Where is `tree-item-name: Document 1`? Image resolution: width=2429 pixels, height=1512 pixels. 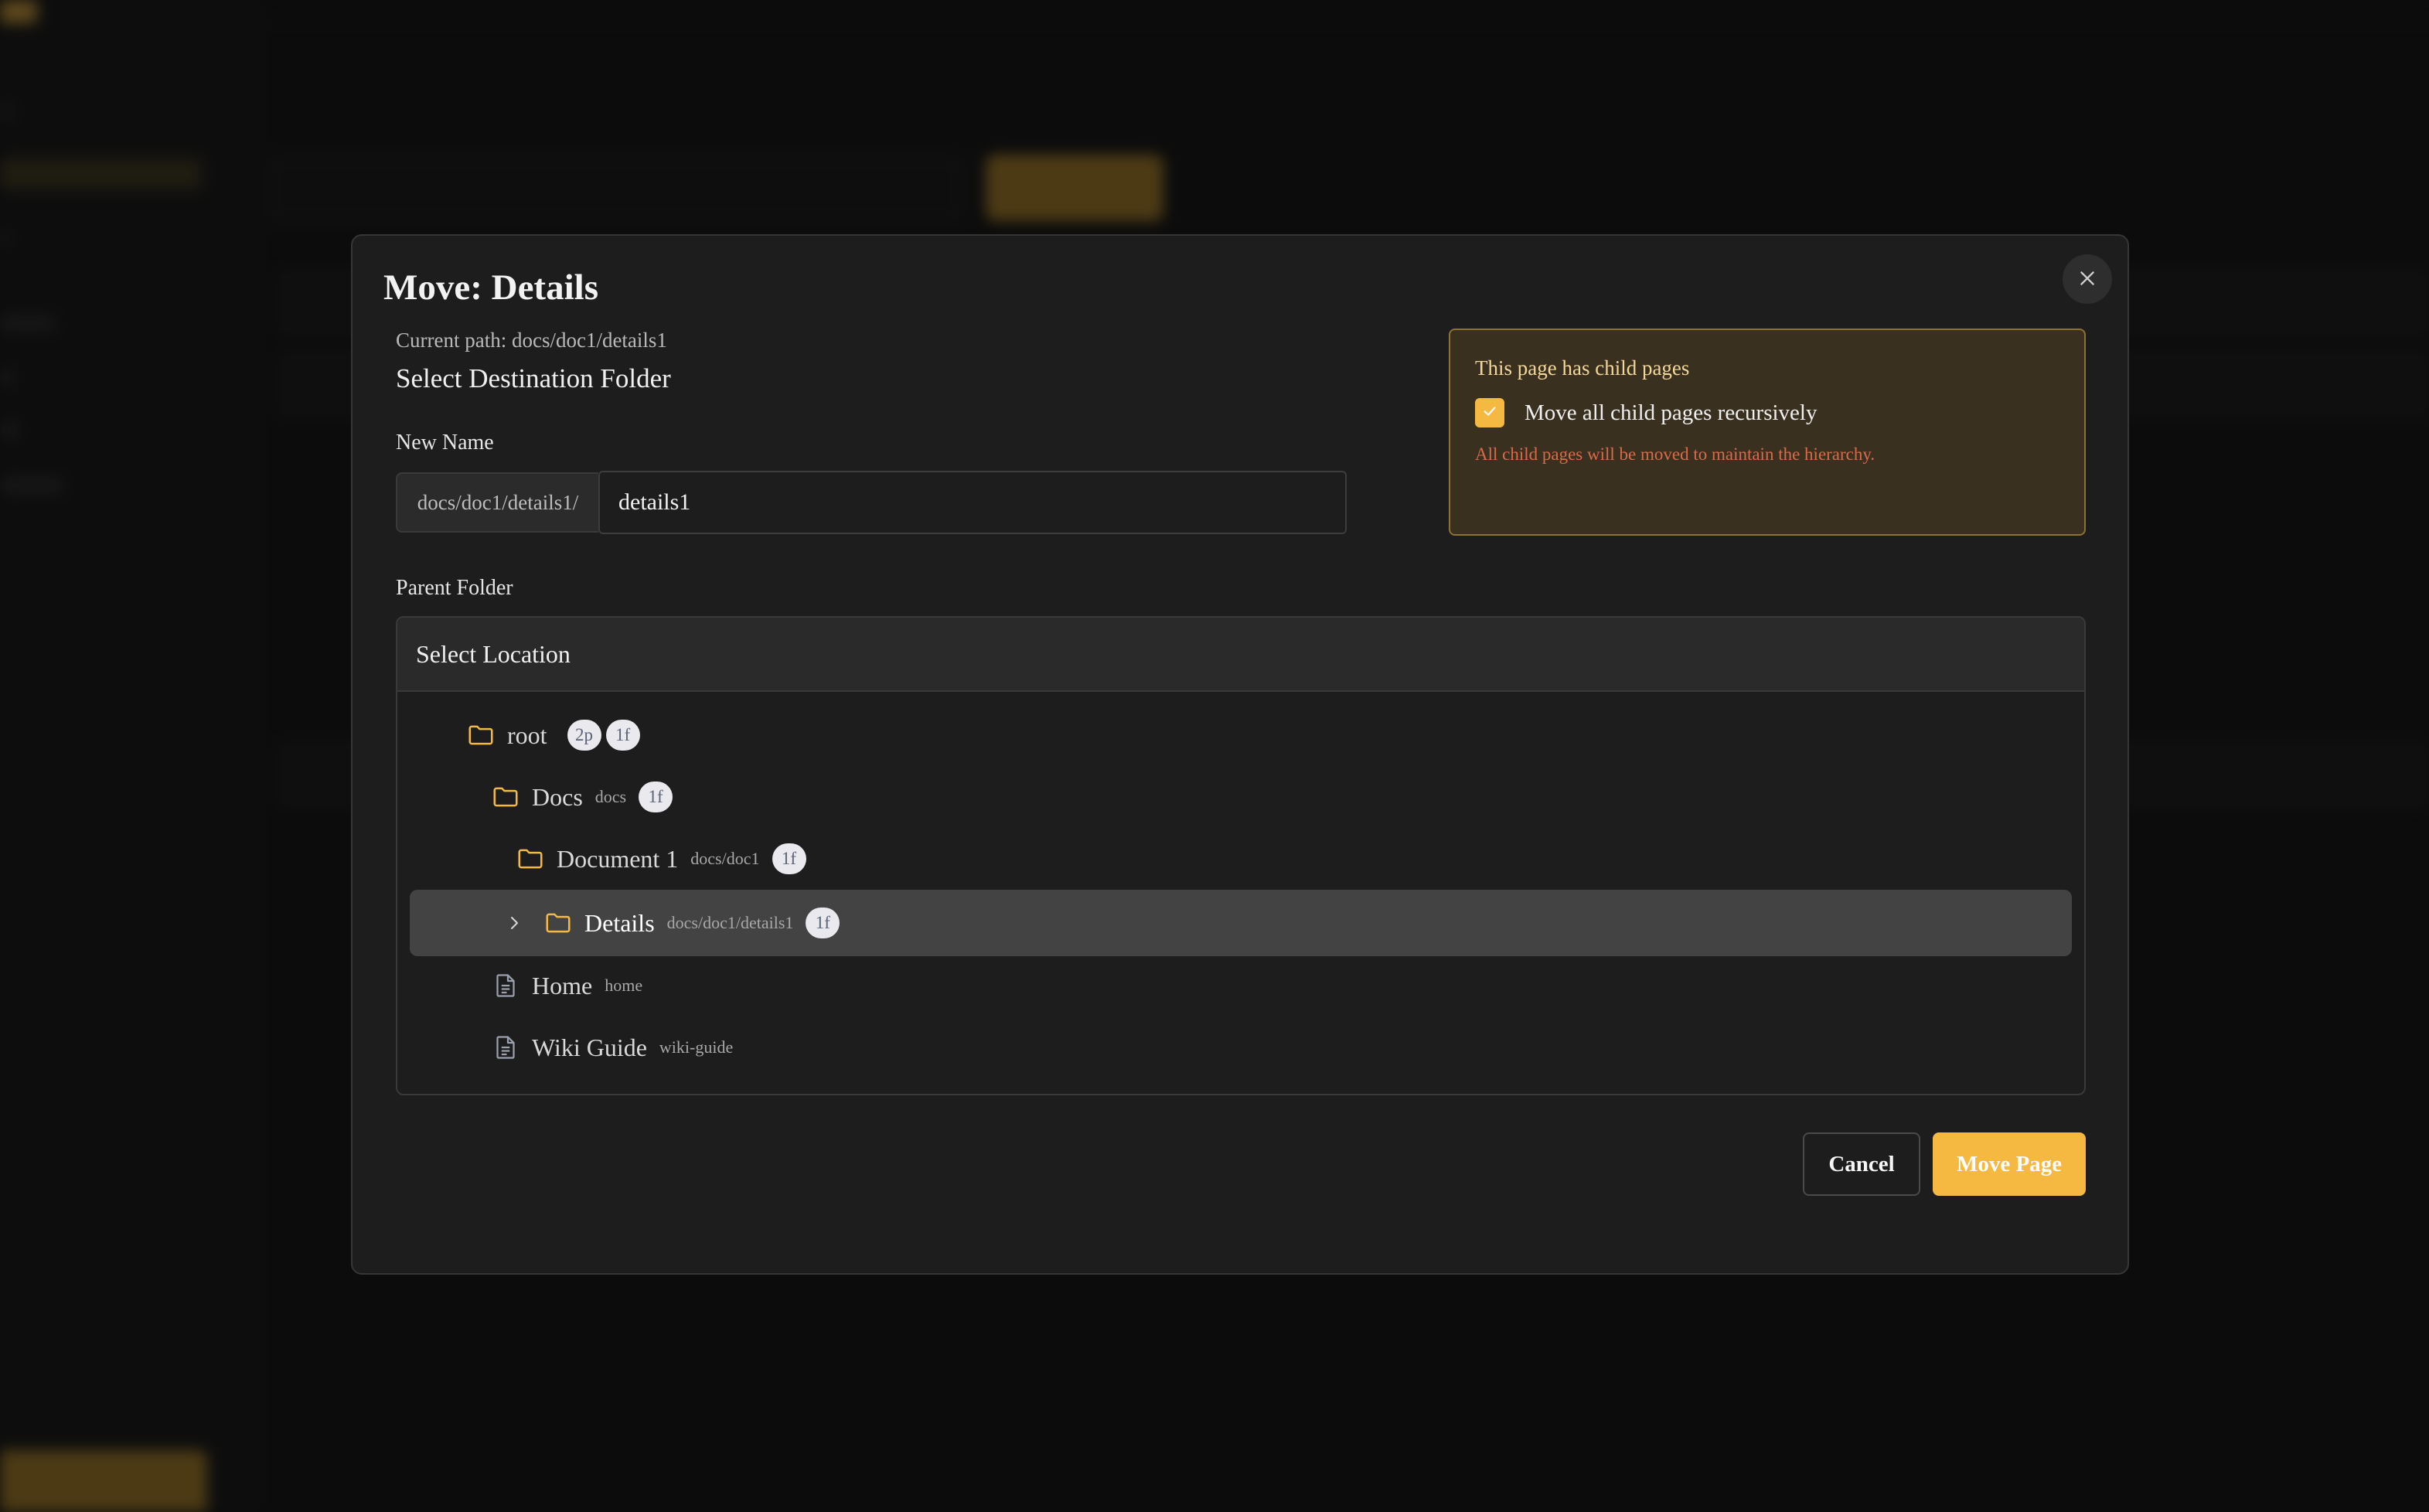 tree-item-name: Document 1 is located at coordinates (618, 859).